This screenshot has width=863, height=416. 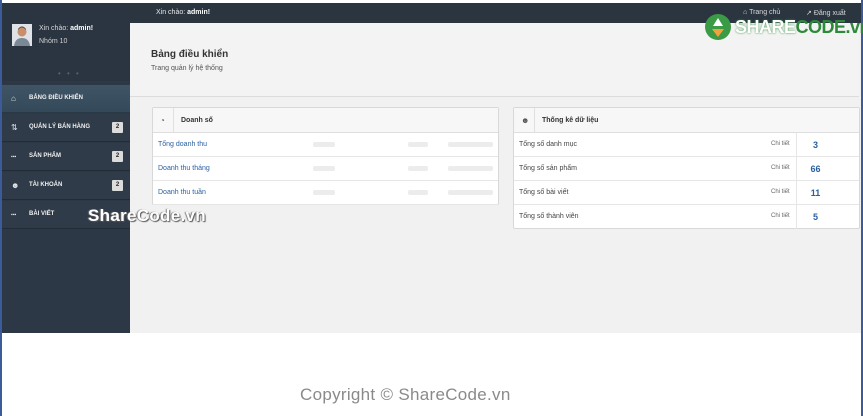 I want to click on sales-row: Tổng doanh thu, so click(x=325, y=145).